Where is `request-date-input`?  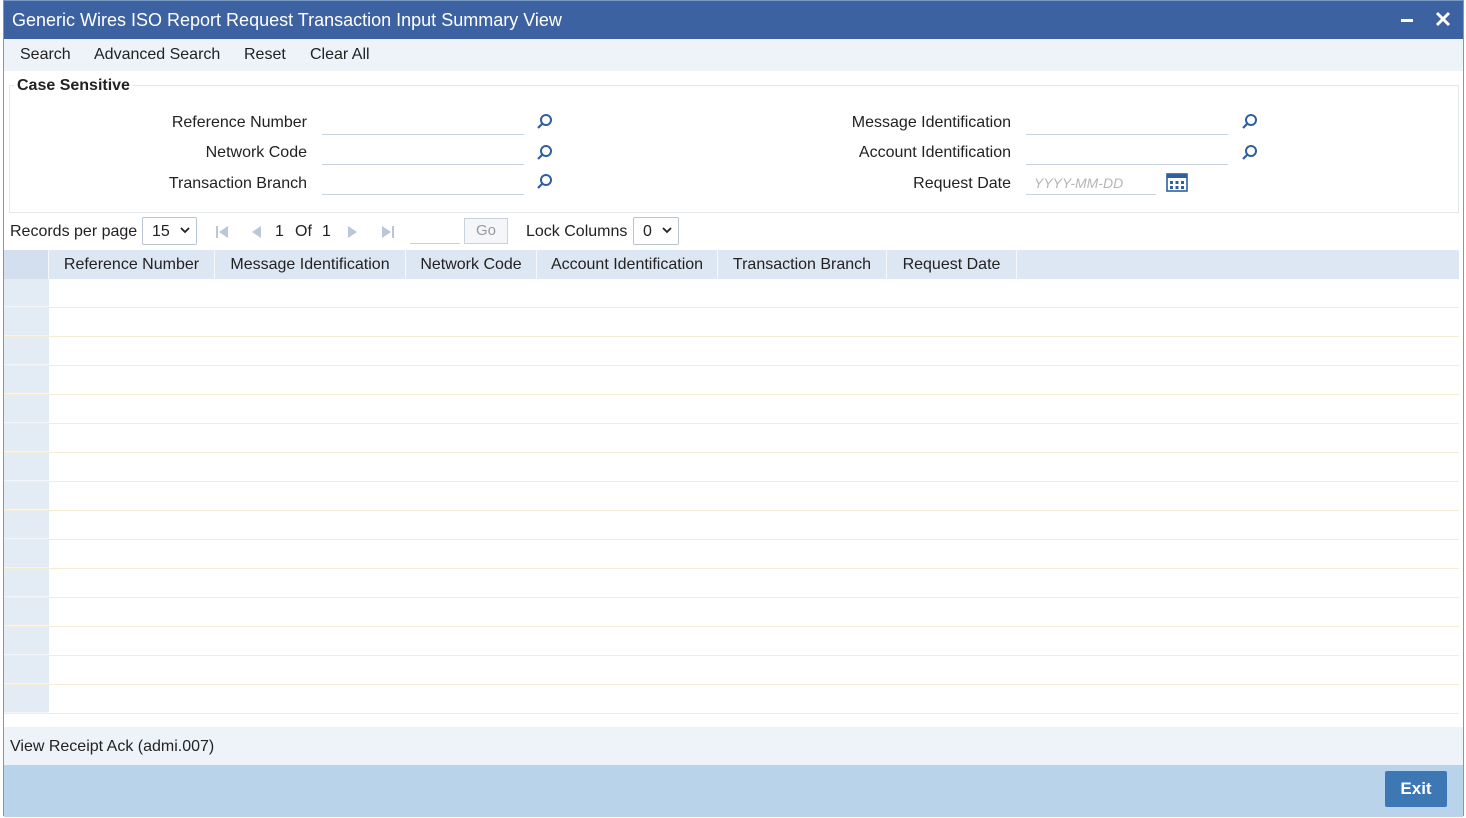 request-date-input is located at coordinates (1091, 183).